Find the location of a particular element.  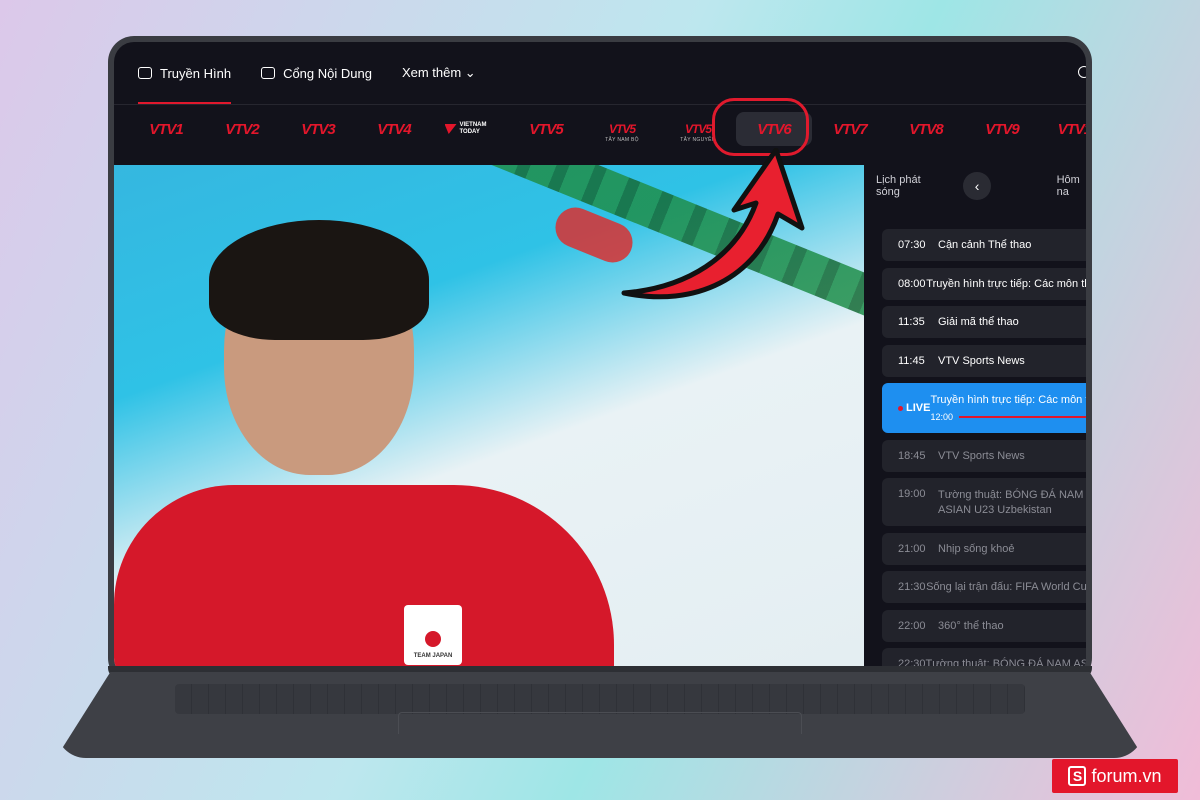

schedule-row: 11:45 VTV Sports News is located at coordinates (984, 360).